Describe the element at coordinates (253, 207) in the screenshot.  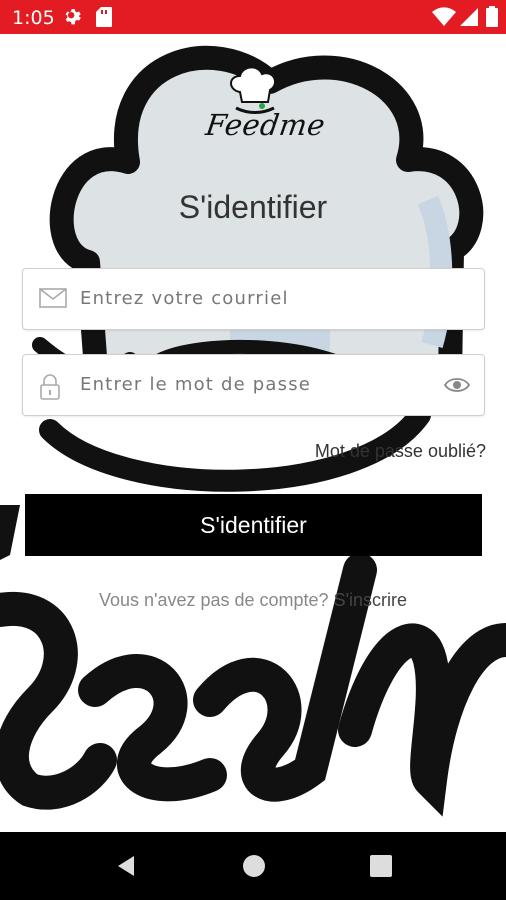
I see `page-title: S'identifier` at that location.